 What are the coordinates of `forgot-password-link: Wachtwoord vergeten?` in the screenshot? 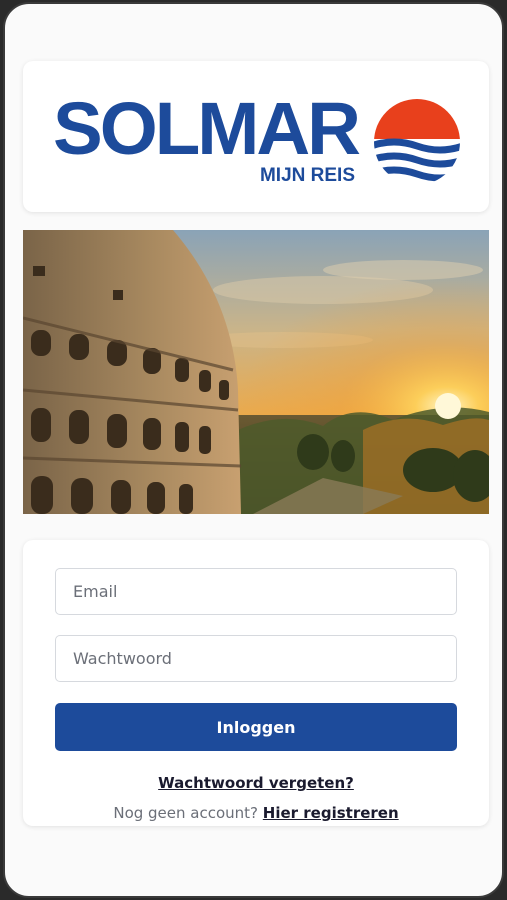 It's located at (256, 783).